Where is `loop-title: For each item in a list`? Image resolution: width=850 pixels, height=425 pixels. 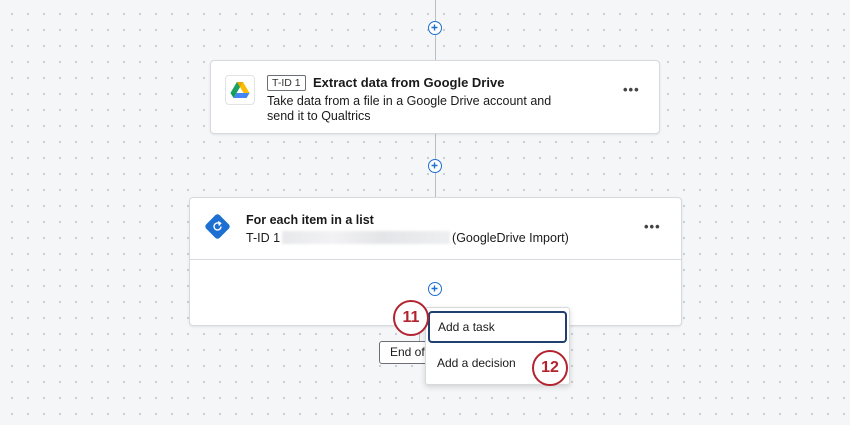
loop-title: For each item in a list is located at coordinates (310, 220).